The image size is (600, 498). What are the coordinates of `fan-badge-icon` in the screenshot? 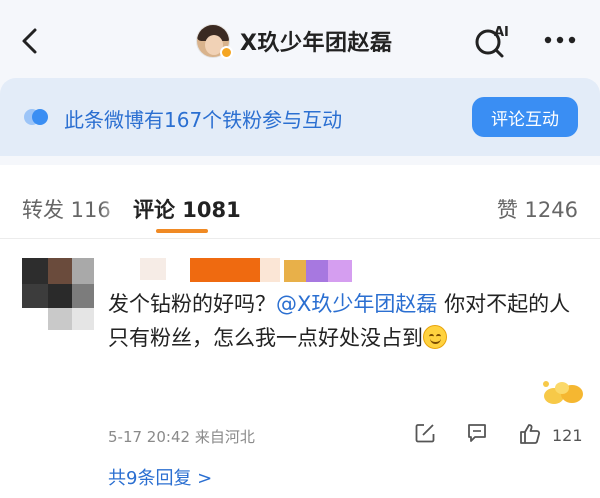 It's located at (36, 117).